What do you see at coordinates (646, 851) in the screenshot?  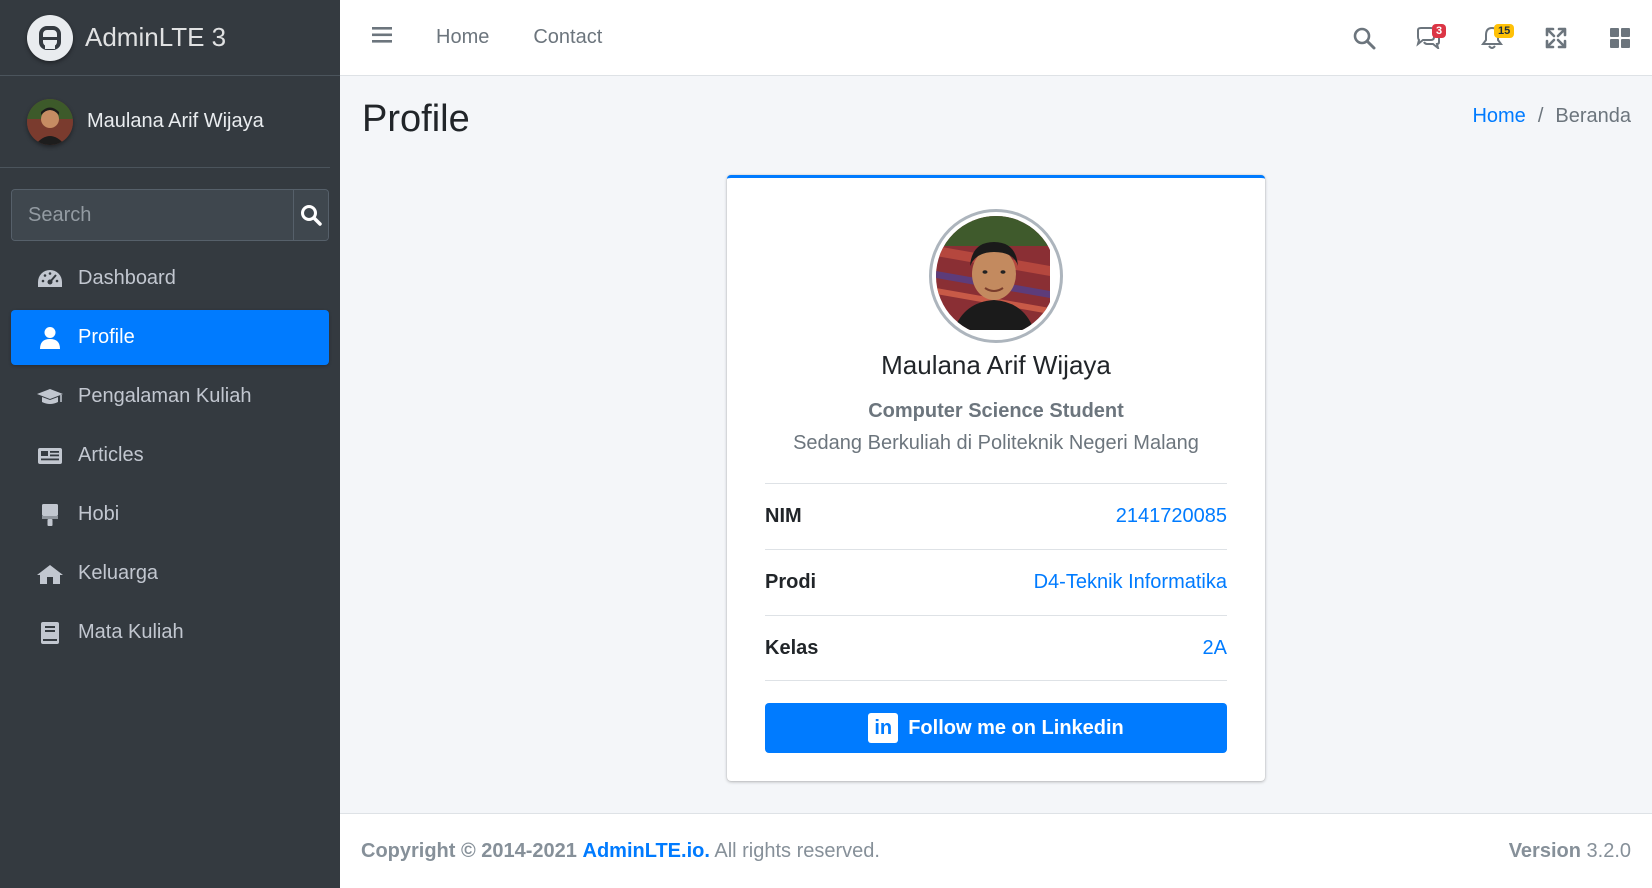 I see `footer-brand-link: AdminLTE.io.` at bounding box center [646, 851].